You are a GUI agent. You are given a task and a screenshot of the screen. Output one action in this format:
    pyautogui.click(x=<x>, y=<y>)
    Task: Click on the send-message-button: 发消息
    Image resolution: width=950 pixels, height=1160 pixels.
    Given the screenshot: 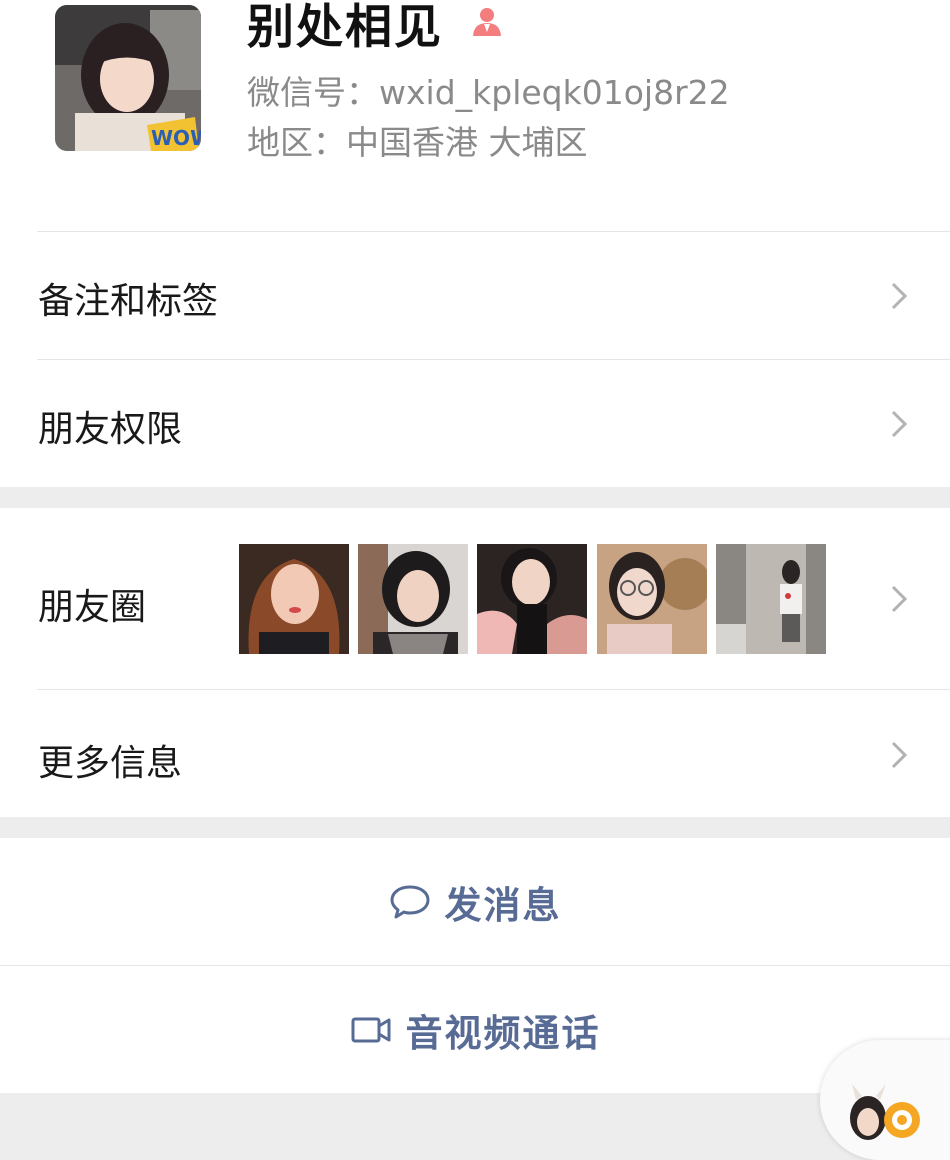 What is the action you would take?
    pyautogui.click(x=475, y=901)
    